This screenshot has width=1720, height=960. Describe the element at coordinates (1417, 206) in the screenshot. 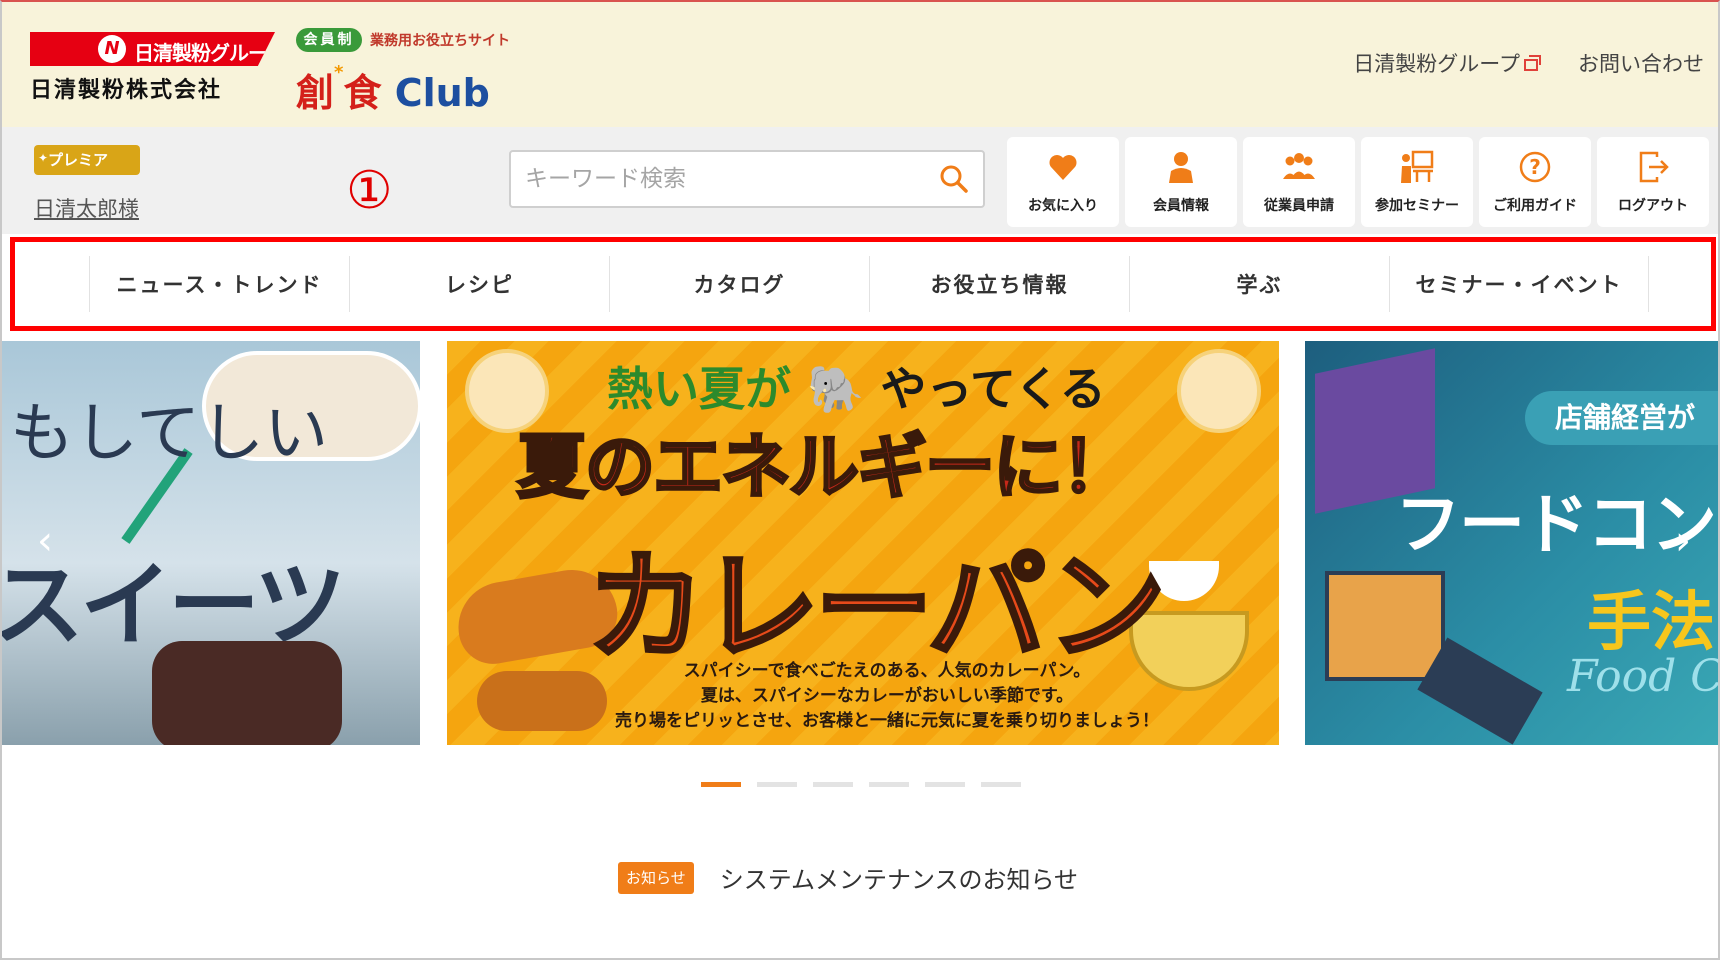

I see `seminar-label: 参加セミナー` at that location.